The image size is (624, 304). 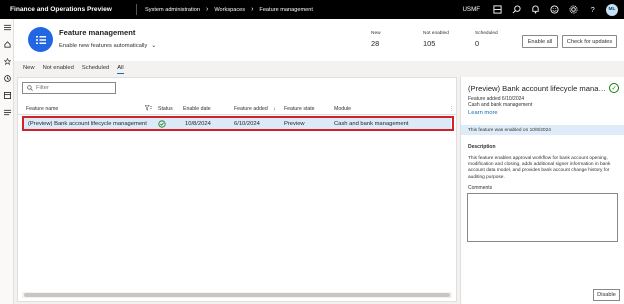 I want to click on disable-button: Disable, so click(x=606, y=295).